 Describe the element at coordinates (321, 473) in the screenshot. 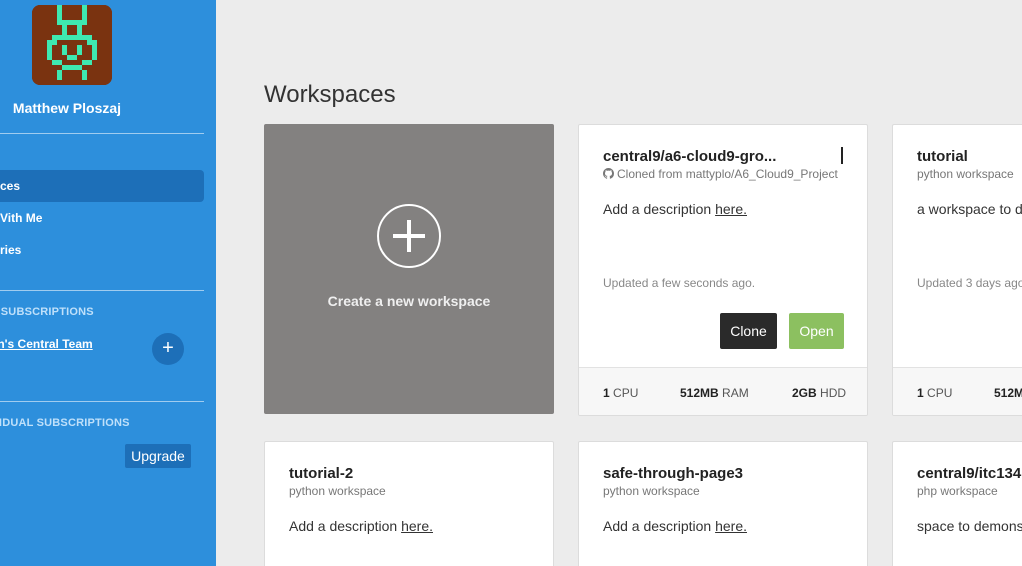

I see `workspace-name: tutorial-2` at that location.